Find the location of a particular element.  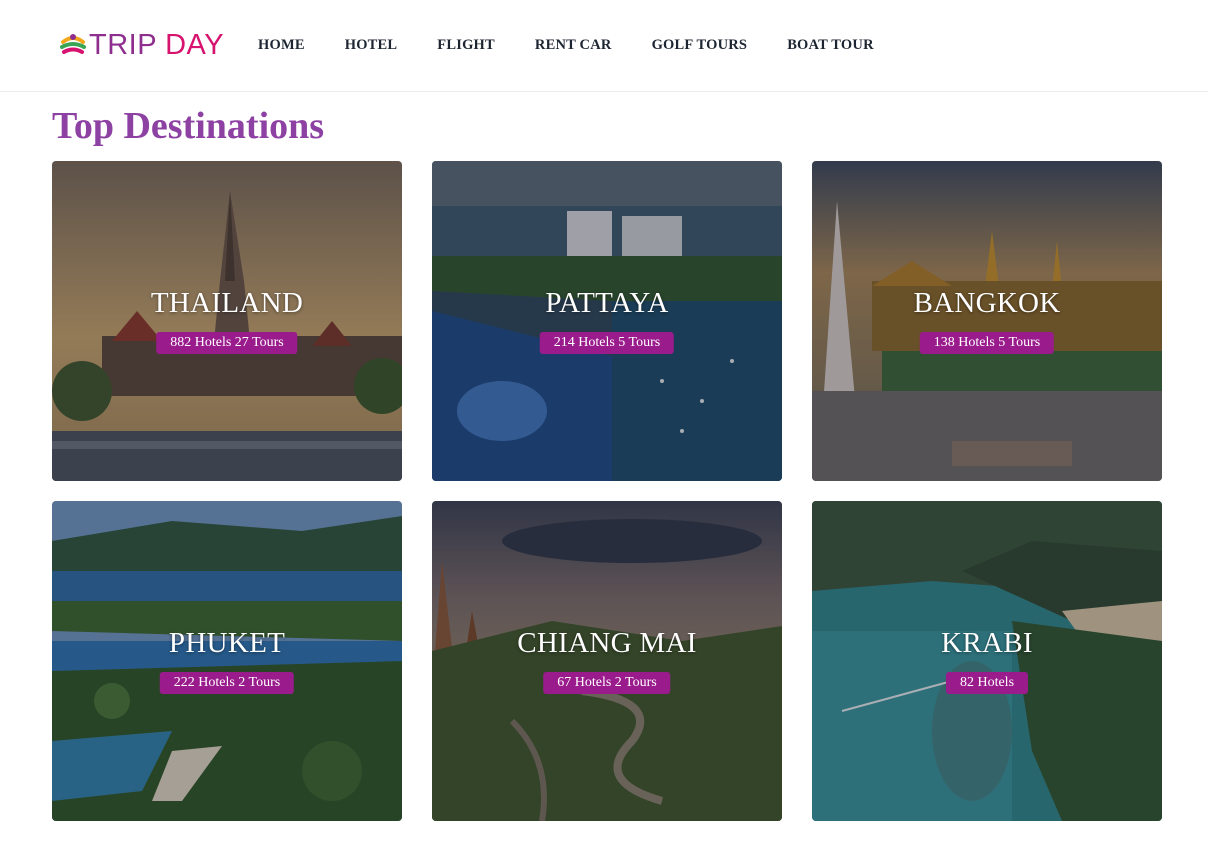

brand-name: TRIP DAY is located at coordinates (156, 45).